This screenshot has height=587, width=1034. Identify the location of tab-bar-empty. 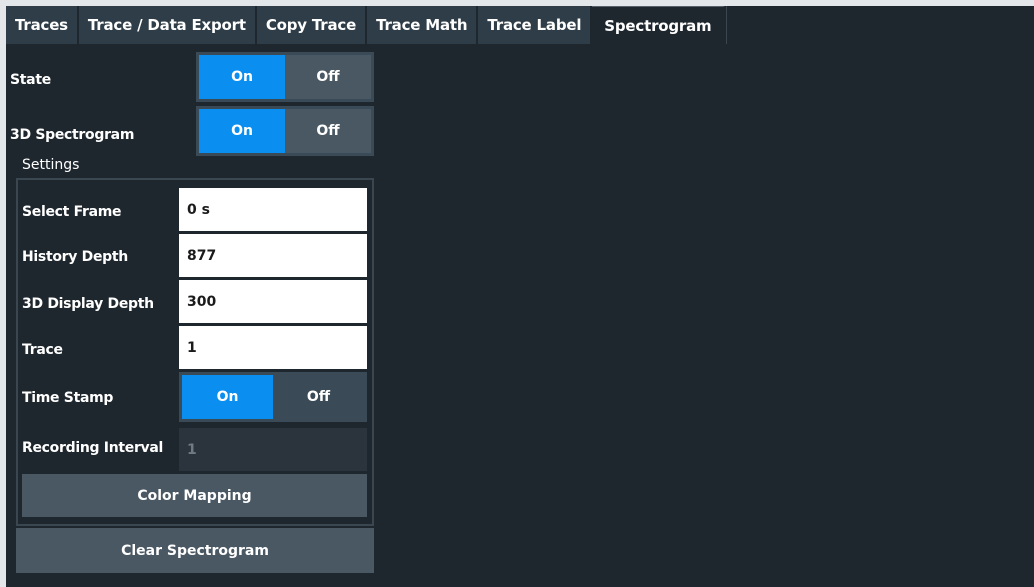
(819, 25).